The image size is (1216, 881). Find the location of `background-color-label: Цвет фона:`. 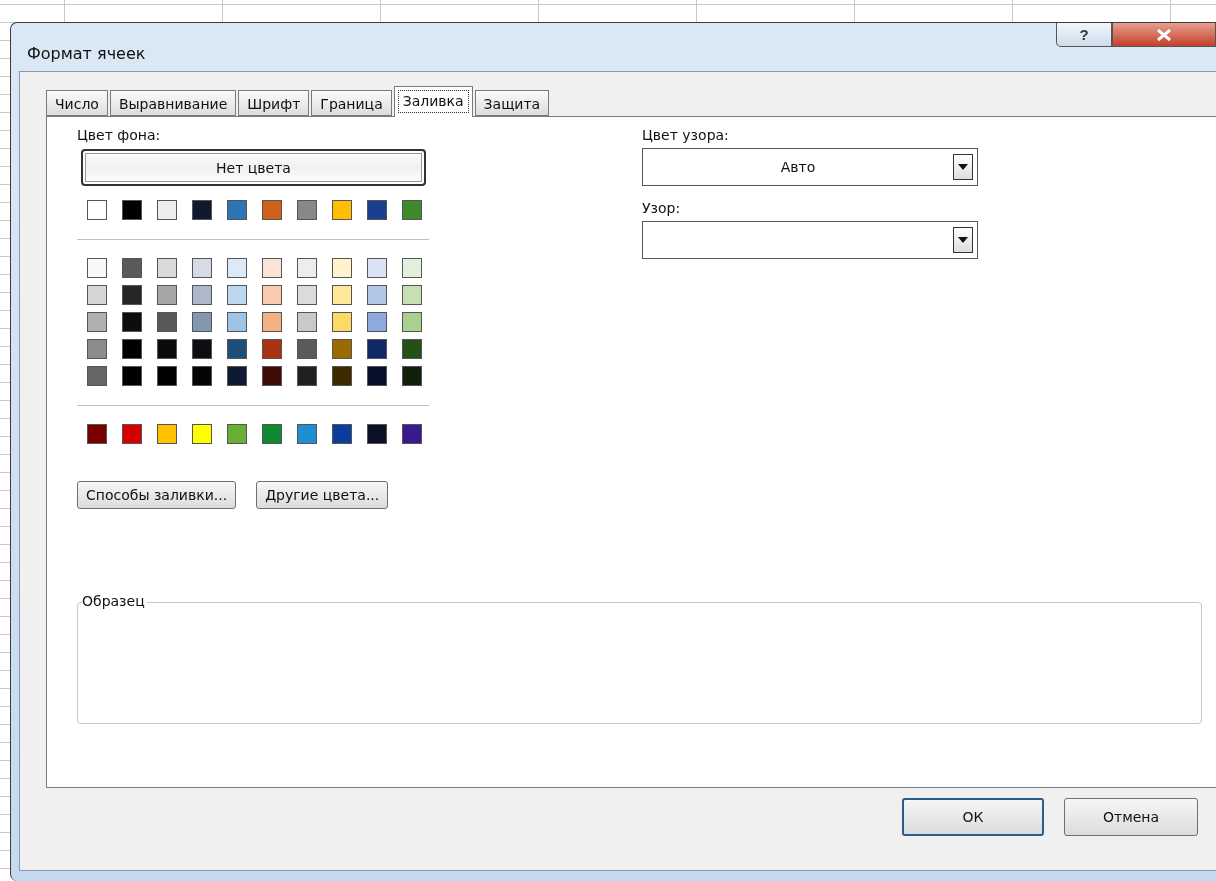

background-color-label: Цвет фона: is located at coordinates (119, 135).